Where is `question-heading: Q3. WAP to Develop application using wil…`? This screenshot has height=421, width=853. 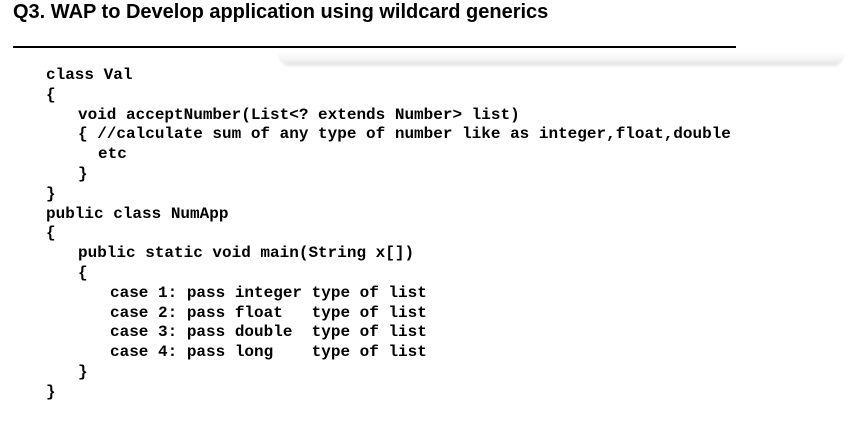 question-heading: Q3. WAP to Develop application using wil… is located at coordinates (281, 12).